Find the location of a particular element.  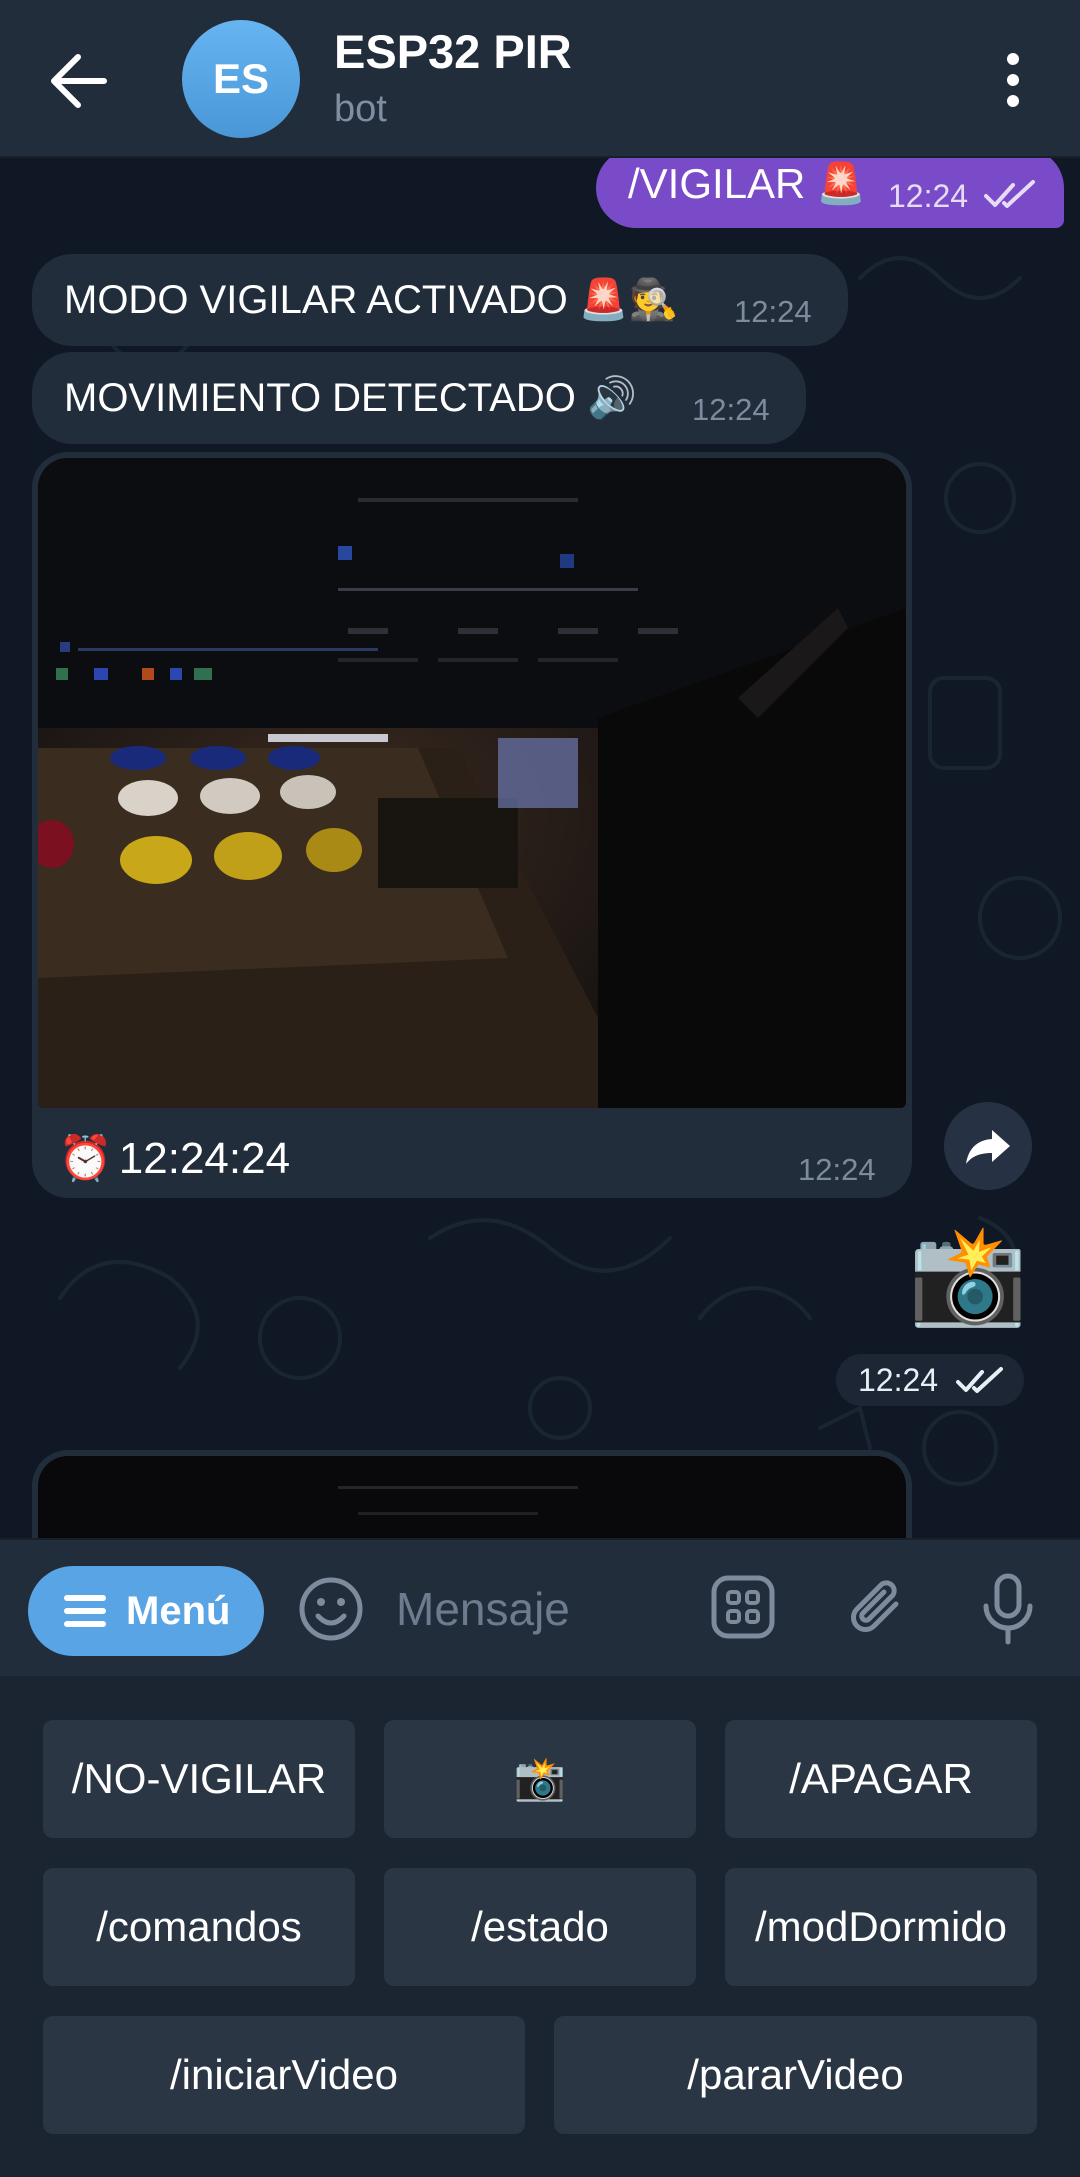

message-input-bar: Menú is located at coordinates (540, 1607).